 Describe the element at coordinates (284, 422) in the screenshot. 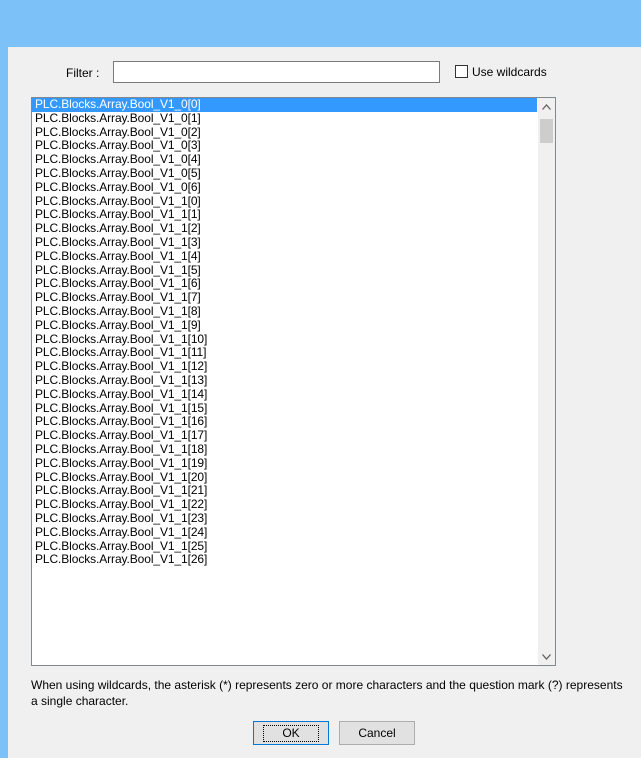

I see `list-item: PLC.Blocks.Array.Bool_V1_1[16]` at that location.